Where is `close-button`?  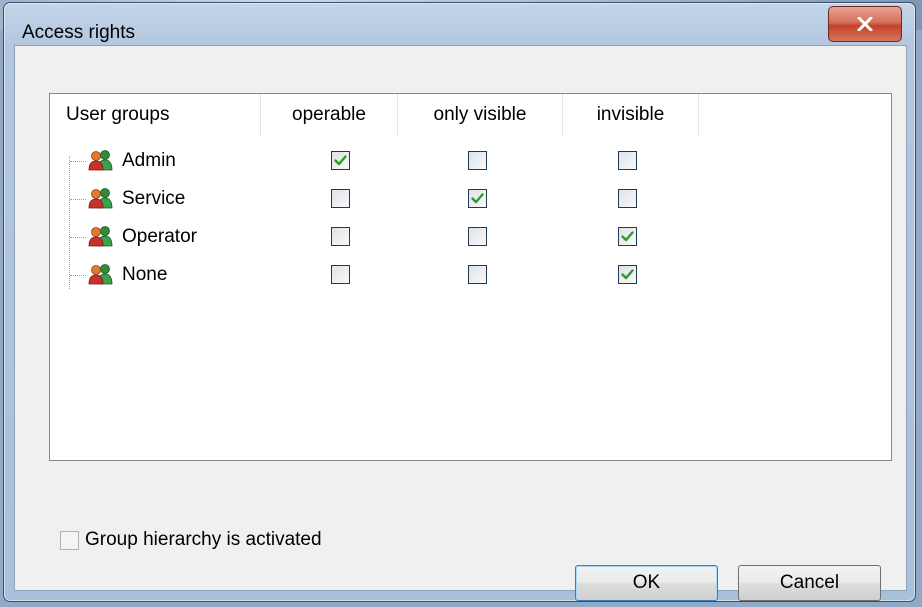 close-button is located at coordinates (865, 24).